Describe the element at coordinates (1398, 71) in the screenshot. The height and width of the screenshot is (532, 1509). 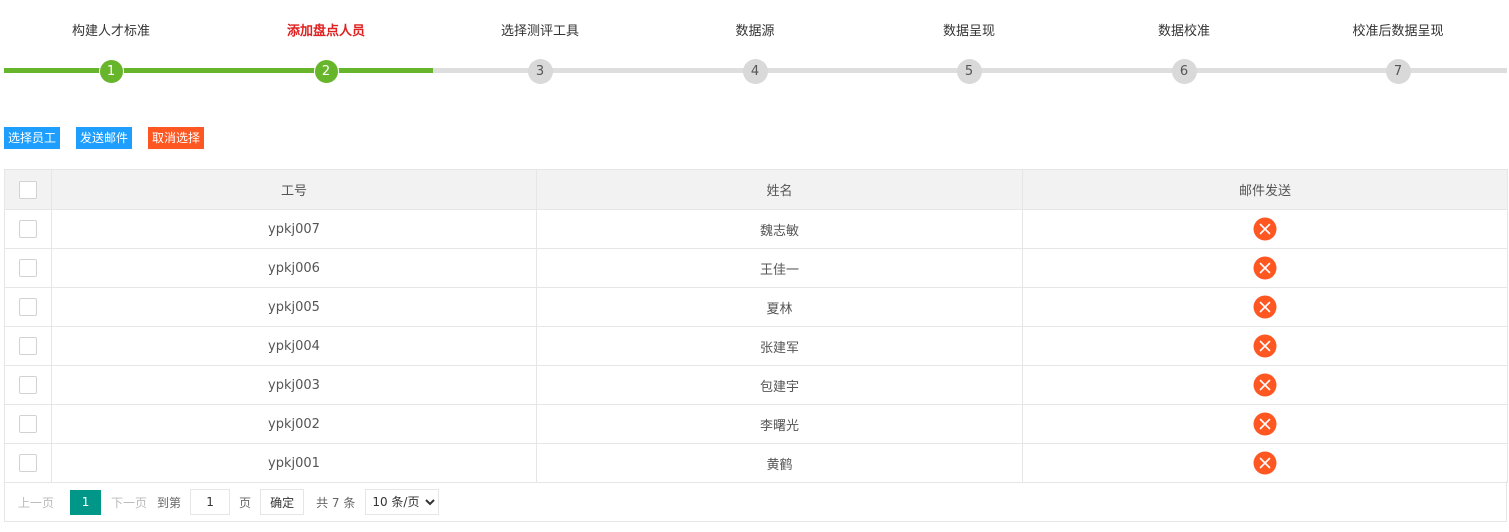
I see `step-dot-7: 7` at that location.